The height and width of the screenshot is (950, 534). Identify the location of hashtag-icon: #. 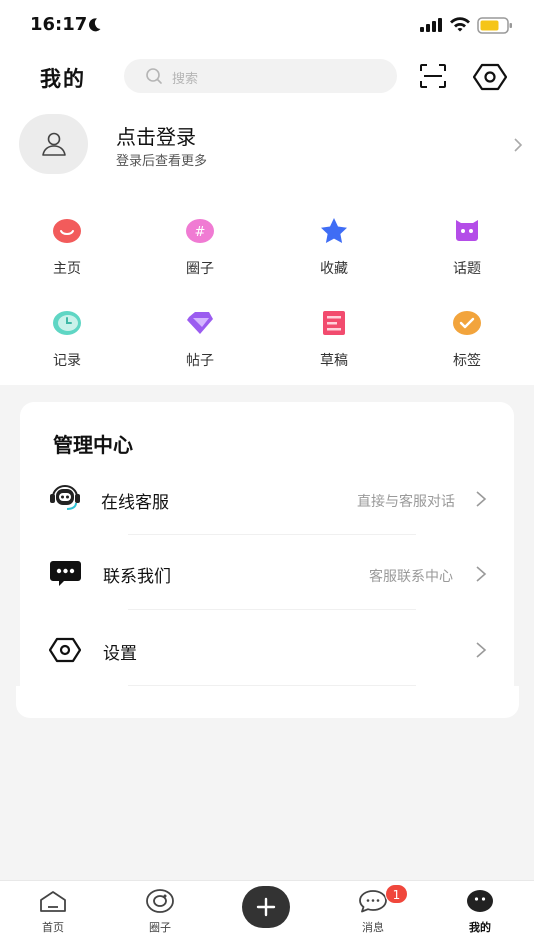
(200, 231).